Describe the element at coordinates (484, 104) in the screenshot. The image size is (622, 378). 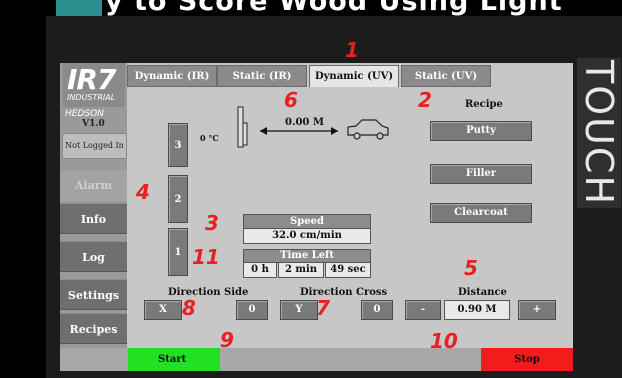
I see `recipe-heading: Recipe` at that location.